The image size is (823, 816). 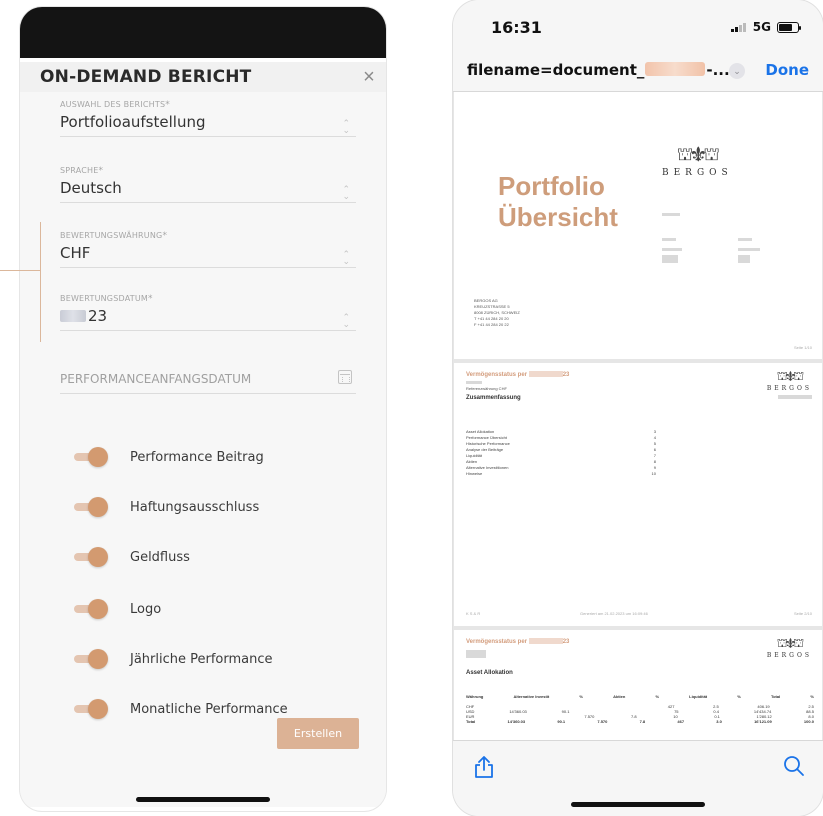 I want to click on toggle-jaehrliche-performance: Jährliche Performance, so click(x=173, y=659).